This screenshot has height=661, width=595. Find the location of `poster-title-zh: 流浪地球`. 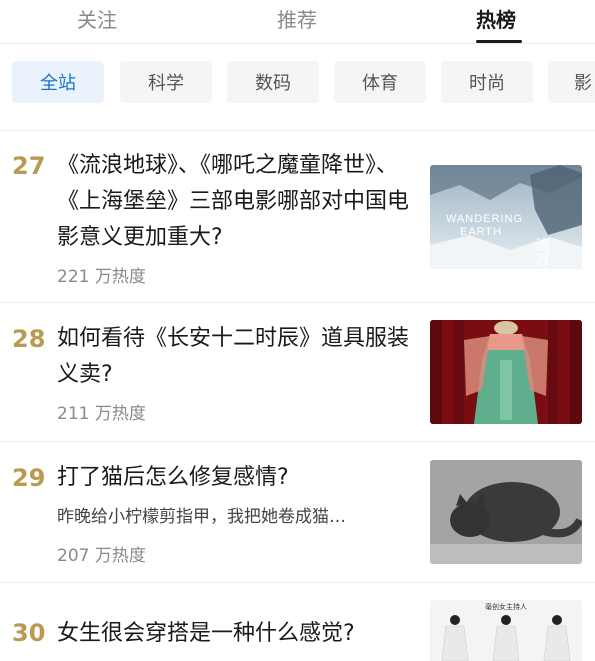

poster-title-zh: 流浪地球 is located at coordinates (542, 253).